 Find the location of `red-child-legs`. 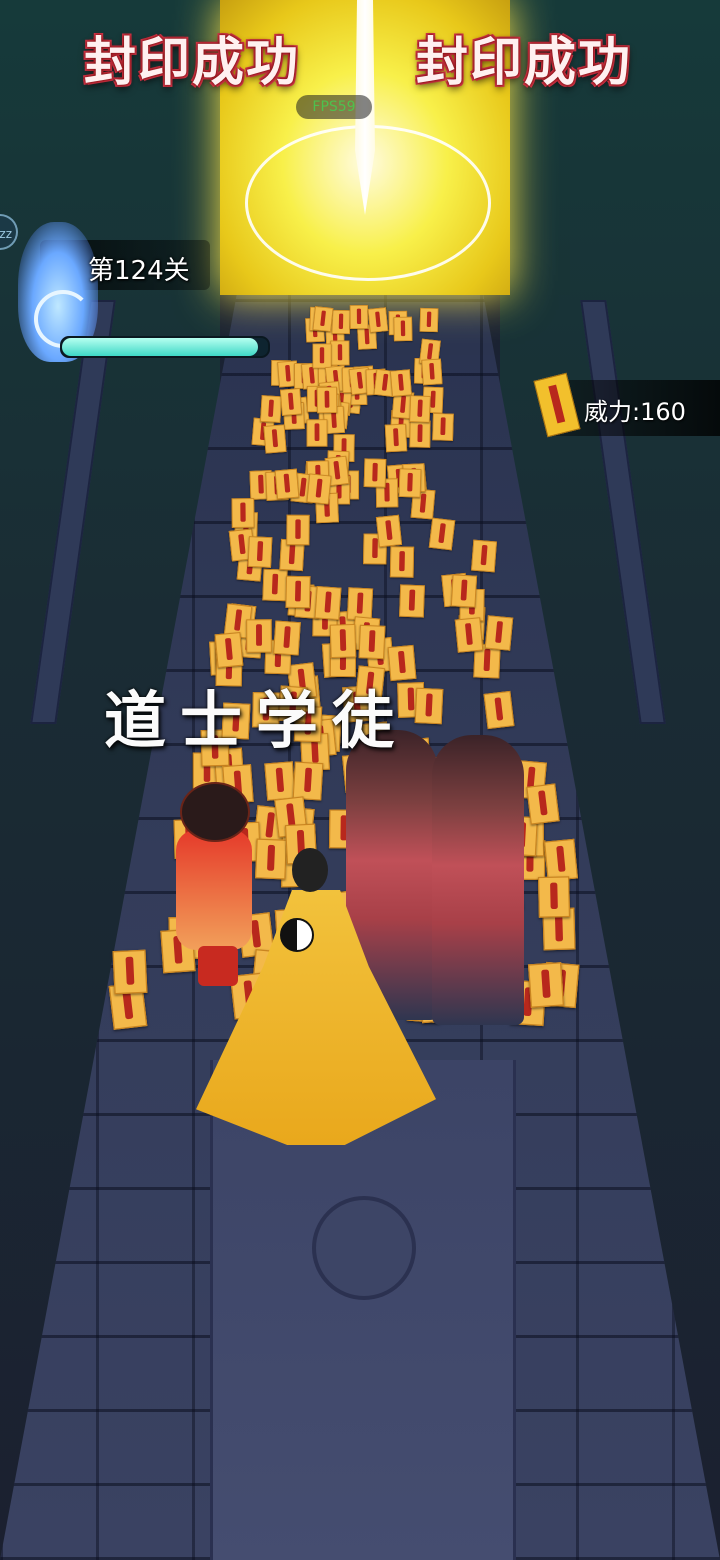

red-child-legs is located at coordinates (218, 966).